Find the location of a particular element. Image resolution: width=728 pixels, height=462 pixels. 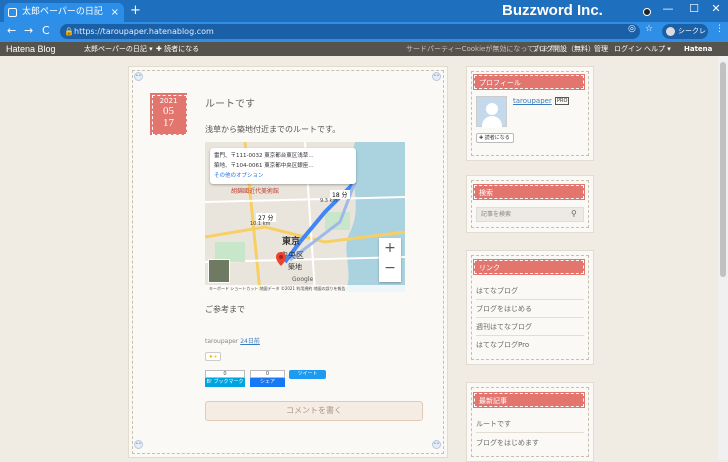

hatebu-share: 0 B! ブックマーク is located at coordinates (225, 379).